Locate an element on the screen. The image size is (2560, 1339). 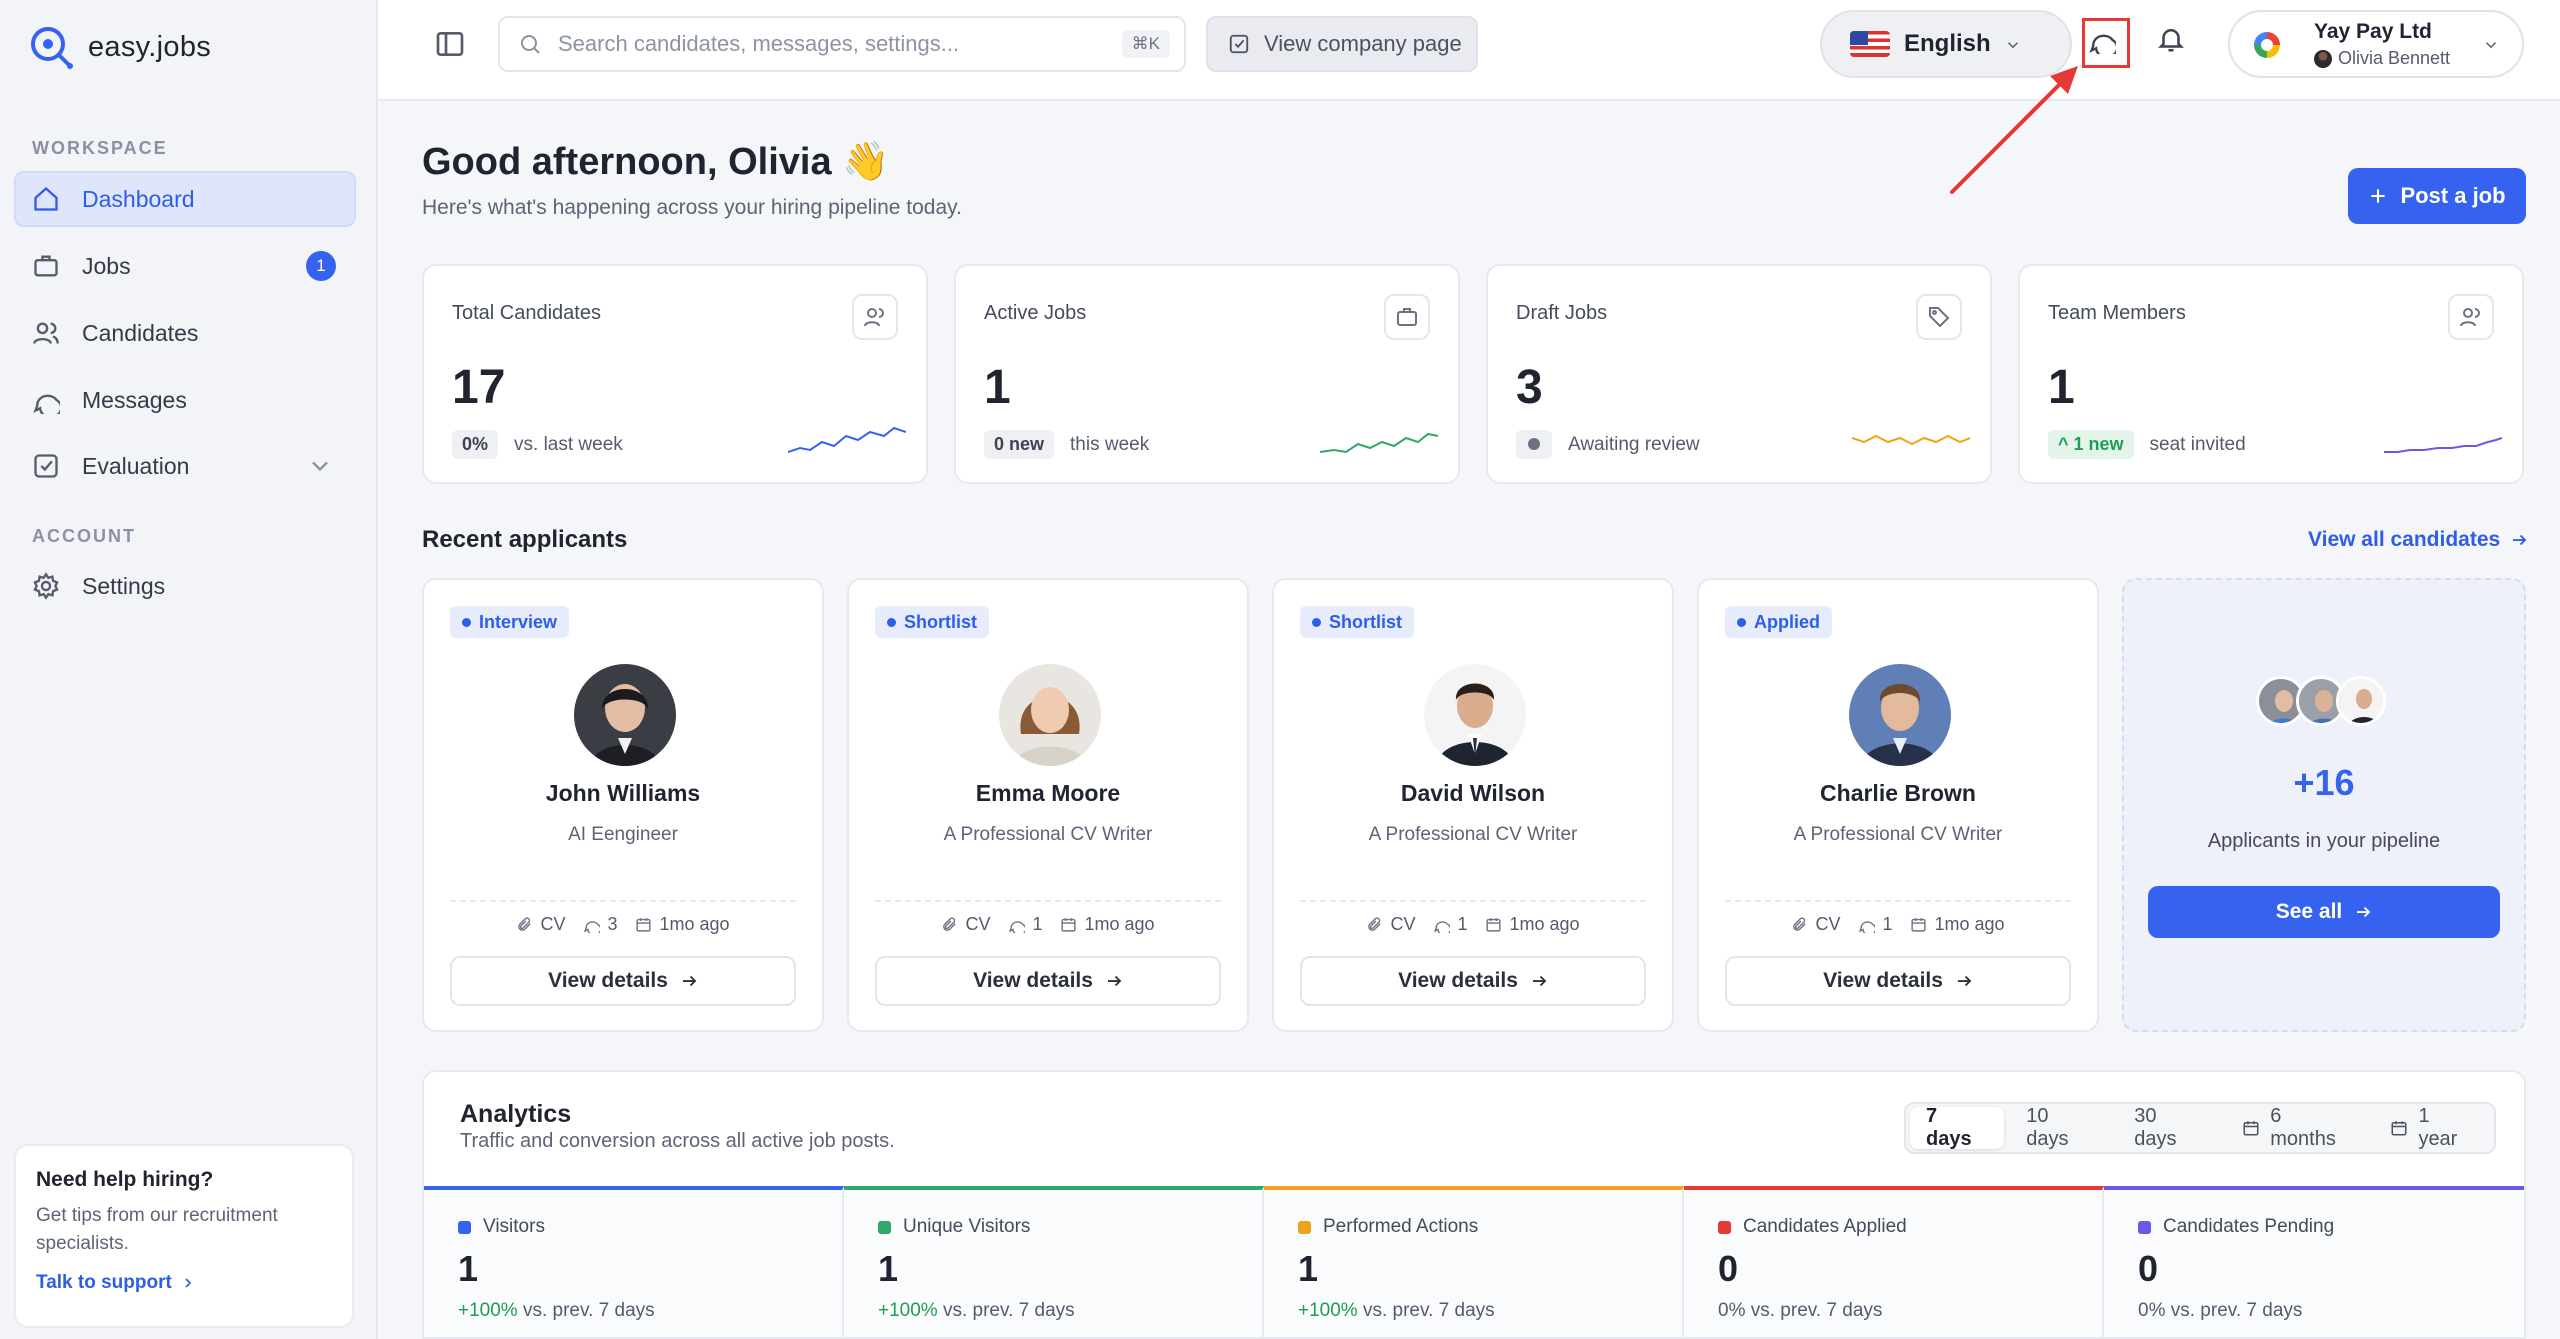
account-section-label: ACCOUNT is located at coordinates (84, 536).